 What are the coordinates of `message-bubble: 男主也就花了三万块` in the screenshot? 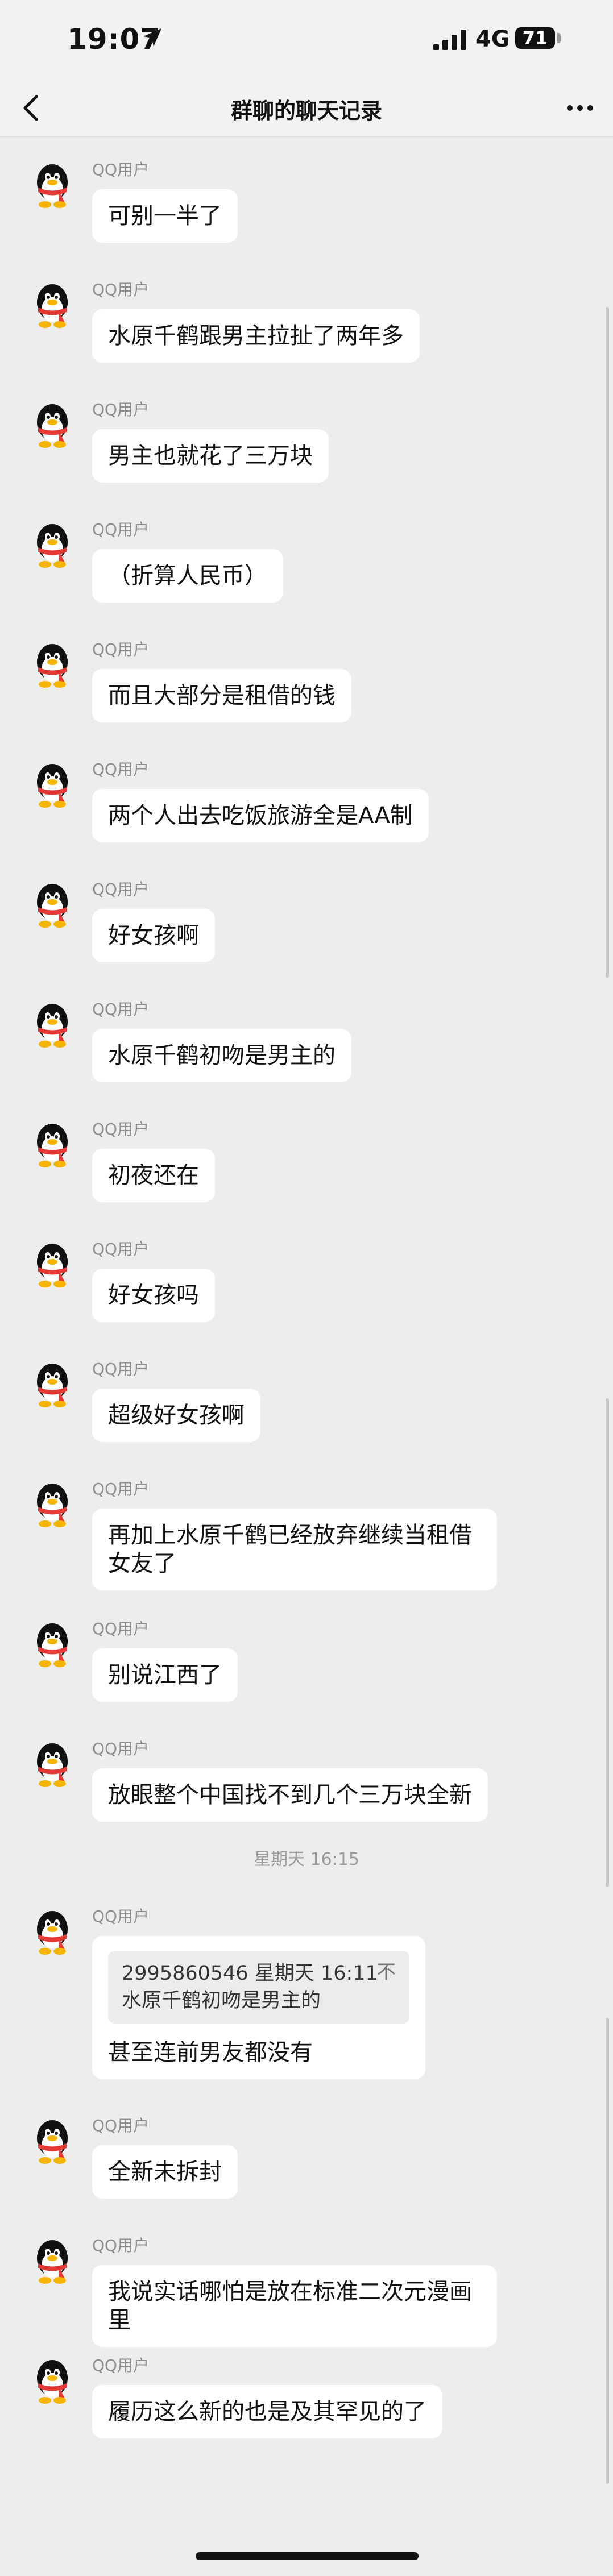 It's located at (210, 456).